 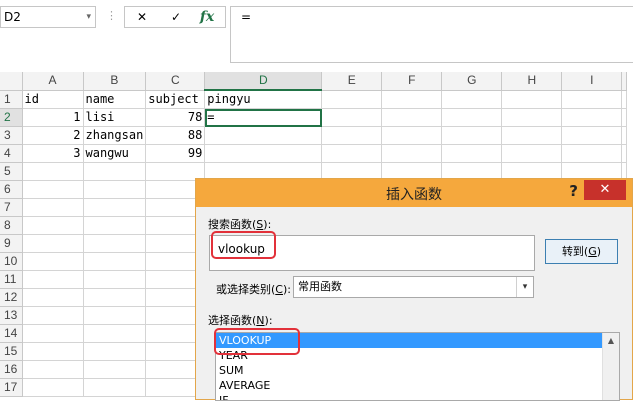 I want to click on cell-a16, so click(x=53, y=369).